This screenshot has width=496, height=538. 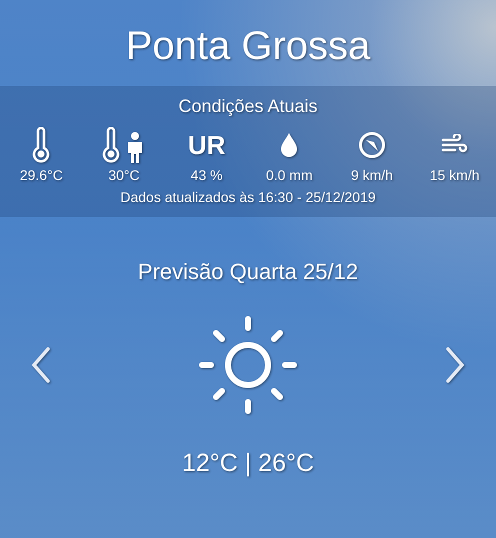 What do you see at coordinates (248, 272) in the screenshot?
I see `forecast-title: Previsão Quarta 25/12` at bounding box center [248, 272].